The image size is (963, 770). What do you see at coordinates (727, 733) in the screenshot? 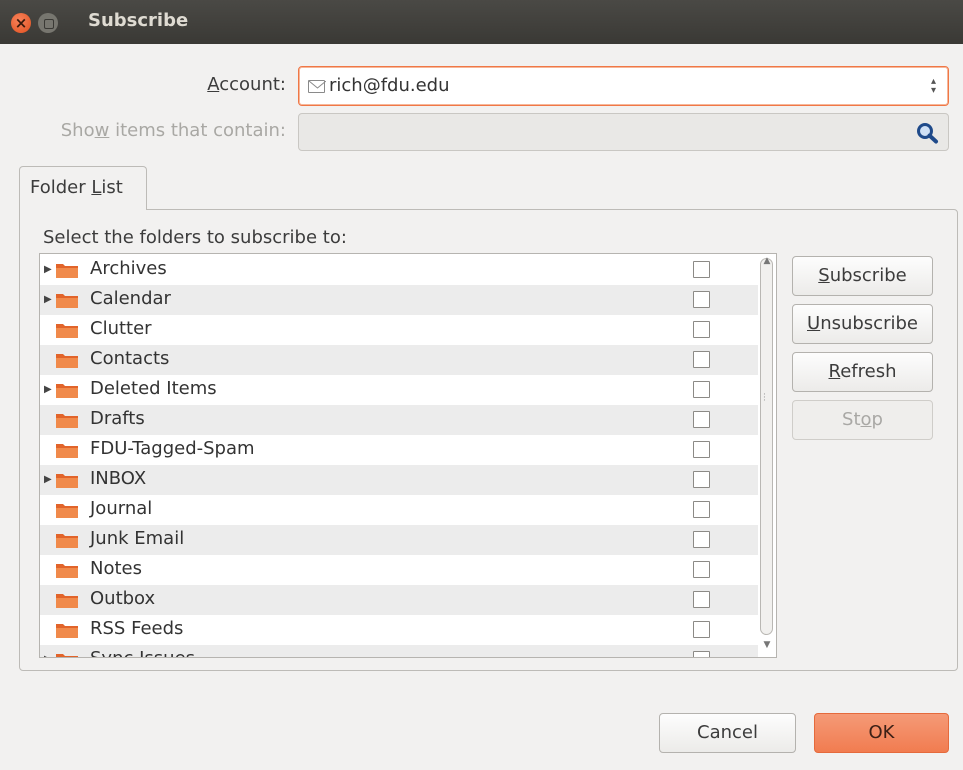
I see `cancel-button: Cancel` at bounding box center [727, 733].